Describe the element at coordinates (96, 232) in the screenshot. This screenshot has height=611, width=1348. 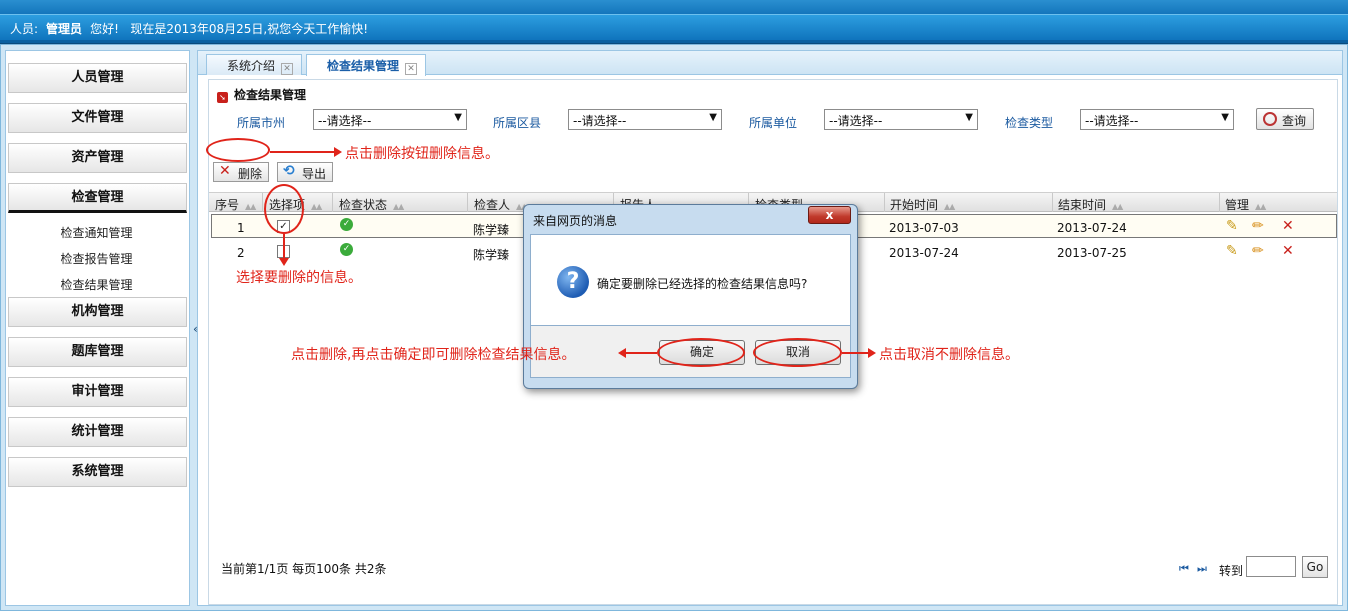
I see `sidebar-subitem-inspection-notice: 检查通知管理` at that location.